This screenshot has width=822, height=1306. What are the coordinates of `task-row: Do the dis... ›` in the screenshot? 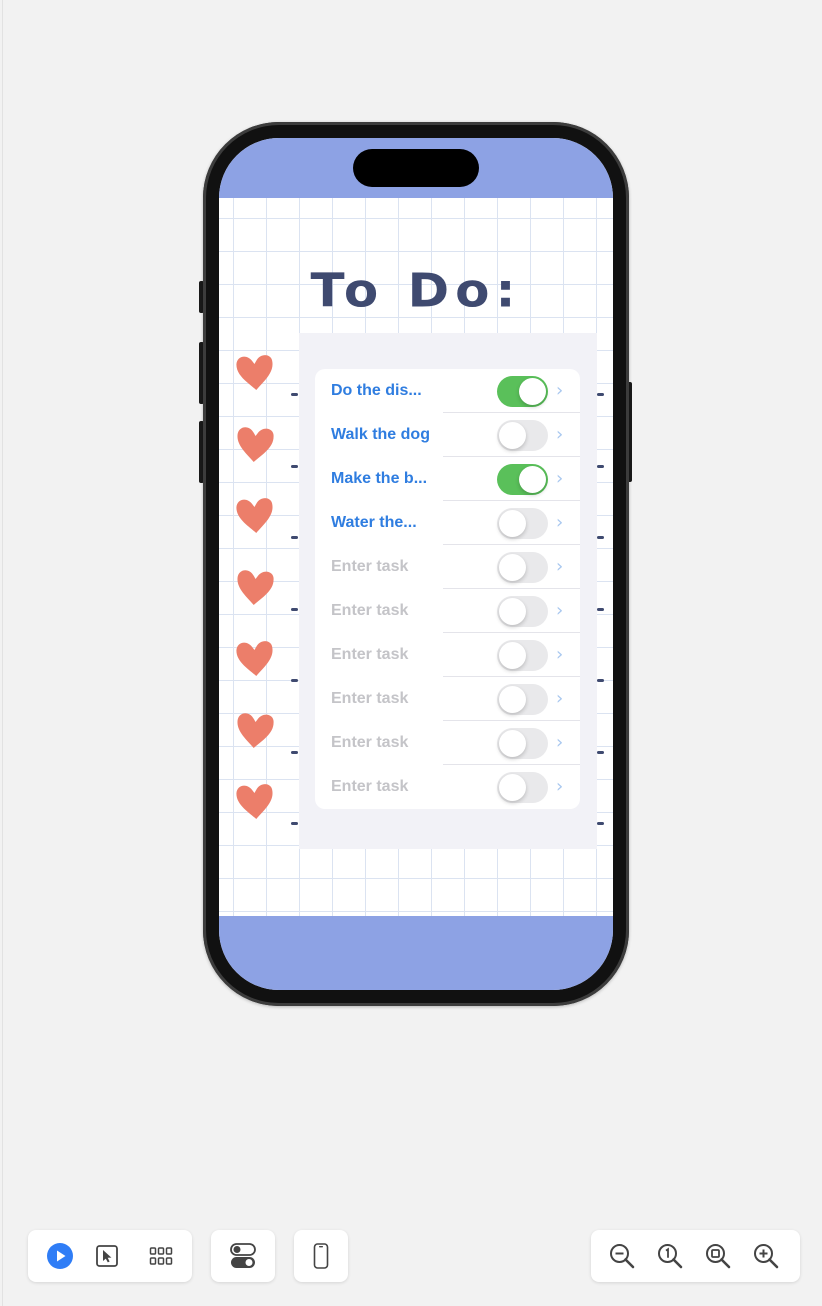 It's located at (447, 391).